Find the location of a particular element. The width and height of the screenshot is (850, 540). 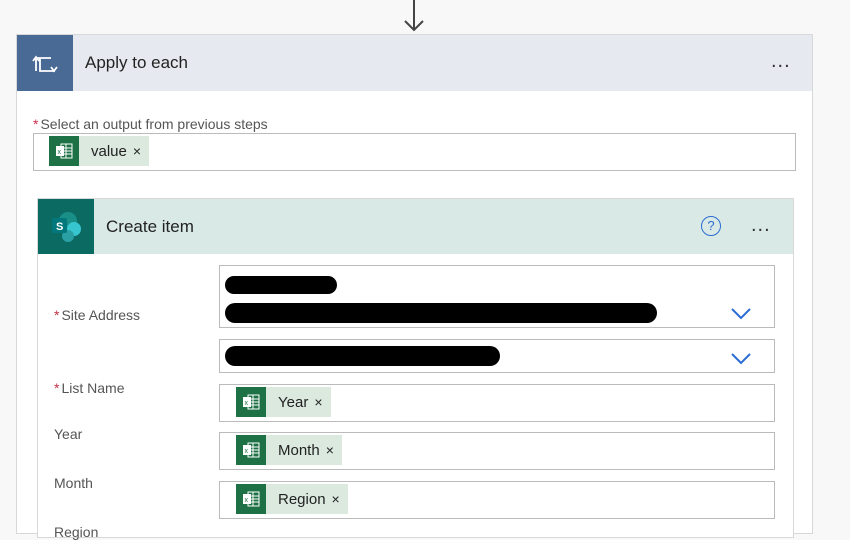

year-input: x Year × is located at coordinates (497, 403).